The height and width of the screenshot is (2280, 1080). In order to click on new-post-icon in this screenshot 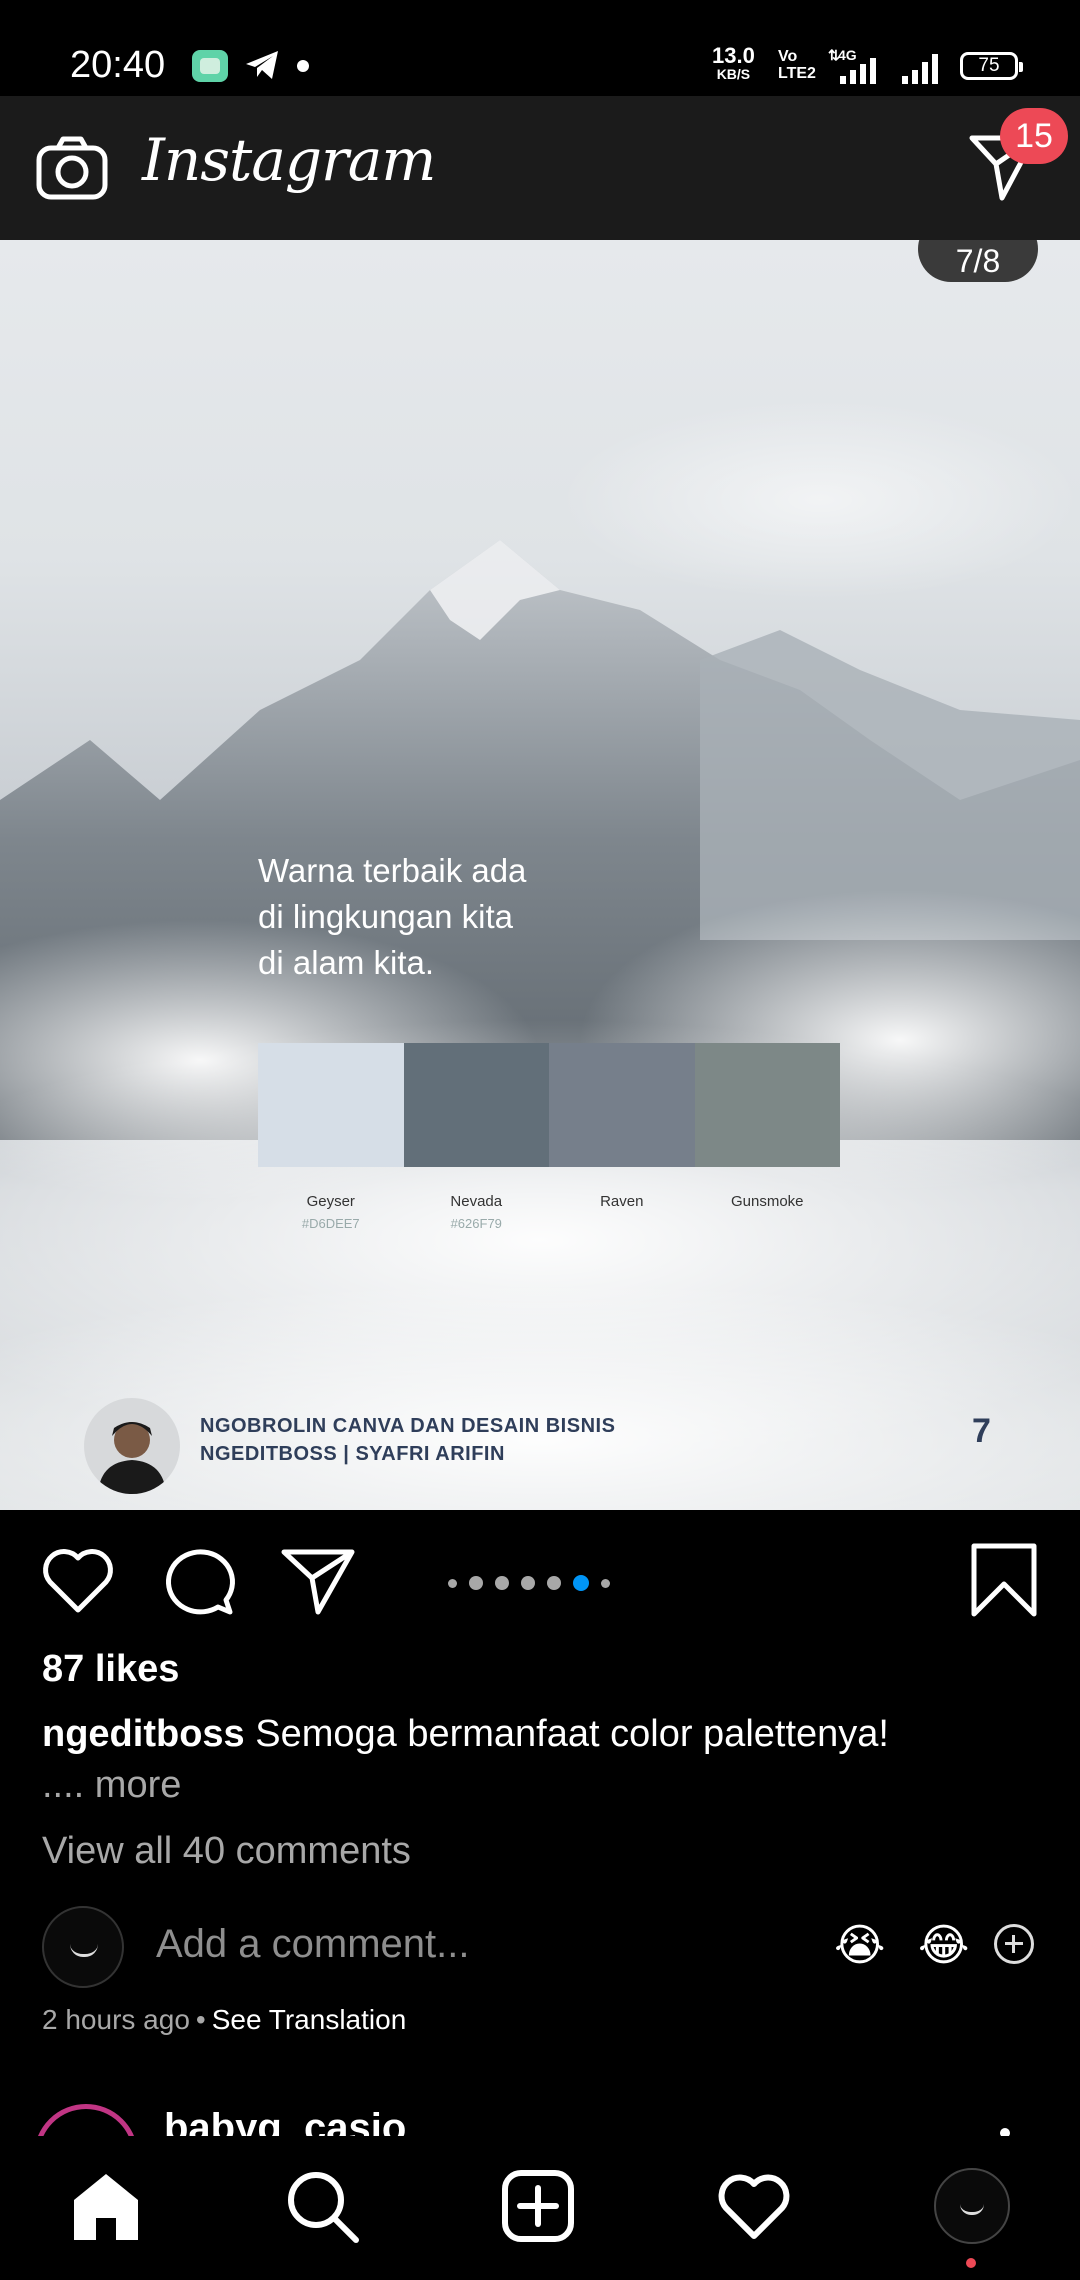, I will do `click(538, 2206)`.